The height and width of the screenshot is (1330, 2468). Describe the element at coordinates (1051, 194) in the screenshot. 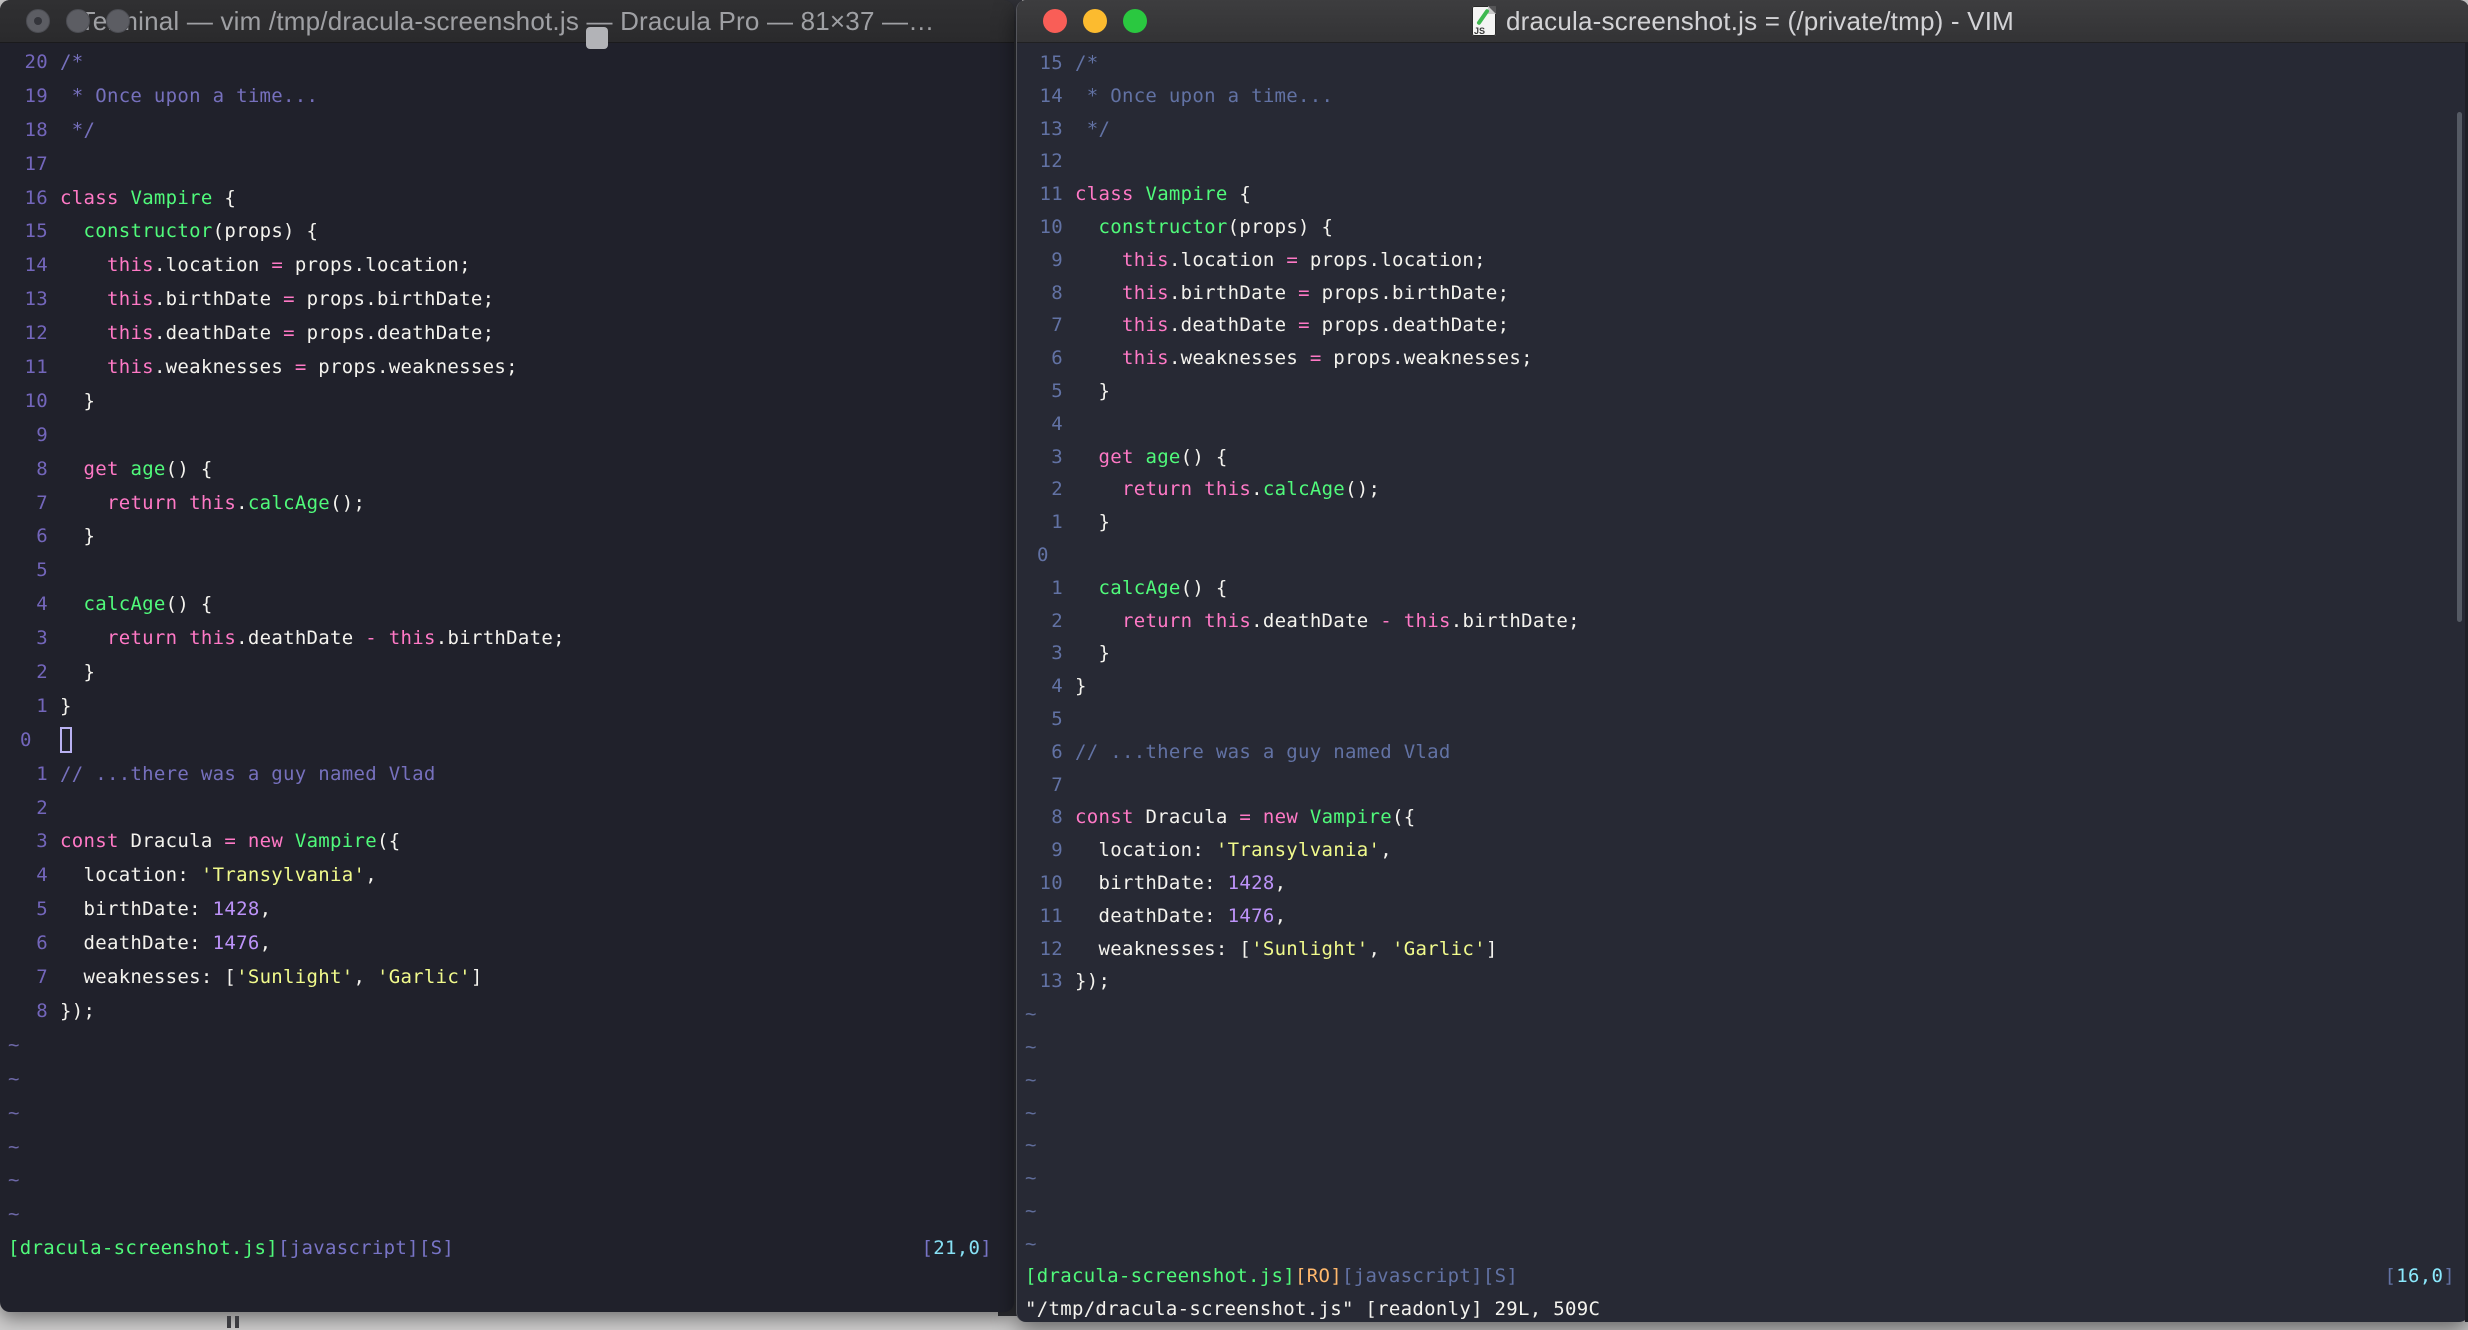

I see `line-number: 11` at that location.